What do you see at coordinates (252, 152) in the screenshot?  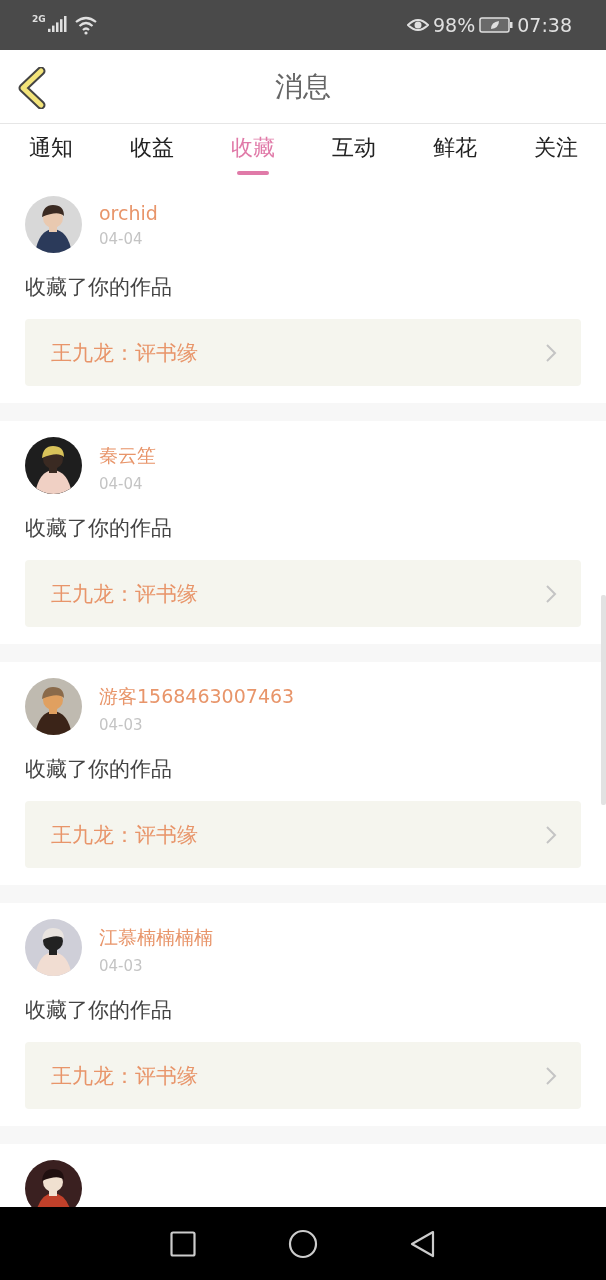 I see `tab: 收藏` at bounding box center [252, 152].